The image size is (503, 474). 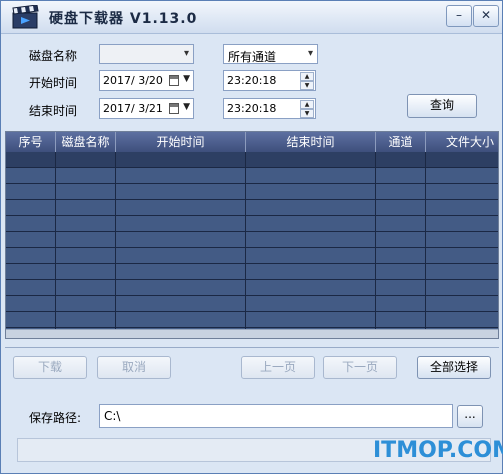 What do you see at coordinates (454, 367) in the screenshot?
I see `select-all-button: 全部选择` at bounding box center [454, 367].